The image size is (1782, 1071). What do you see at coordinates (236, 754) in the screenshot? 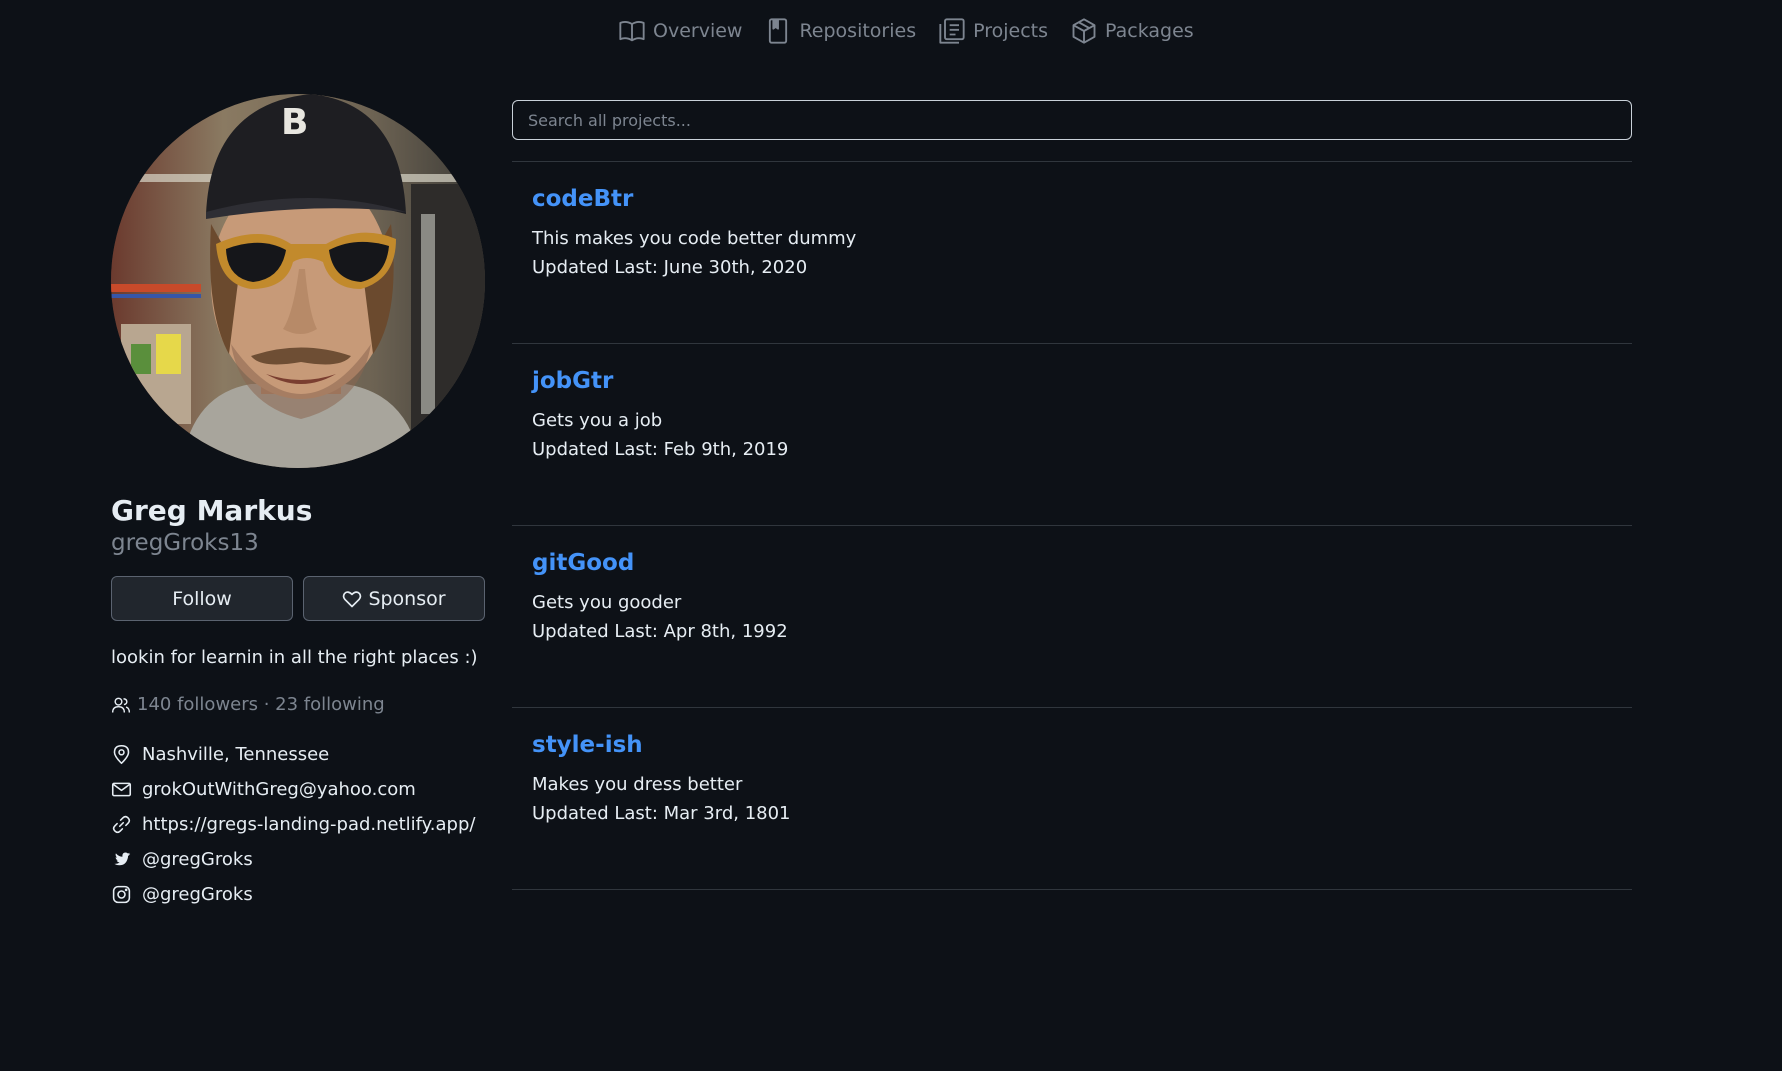
I see `location-text: Nashville, Tennessee` at bounding box center [236, 754].